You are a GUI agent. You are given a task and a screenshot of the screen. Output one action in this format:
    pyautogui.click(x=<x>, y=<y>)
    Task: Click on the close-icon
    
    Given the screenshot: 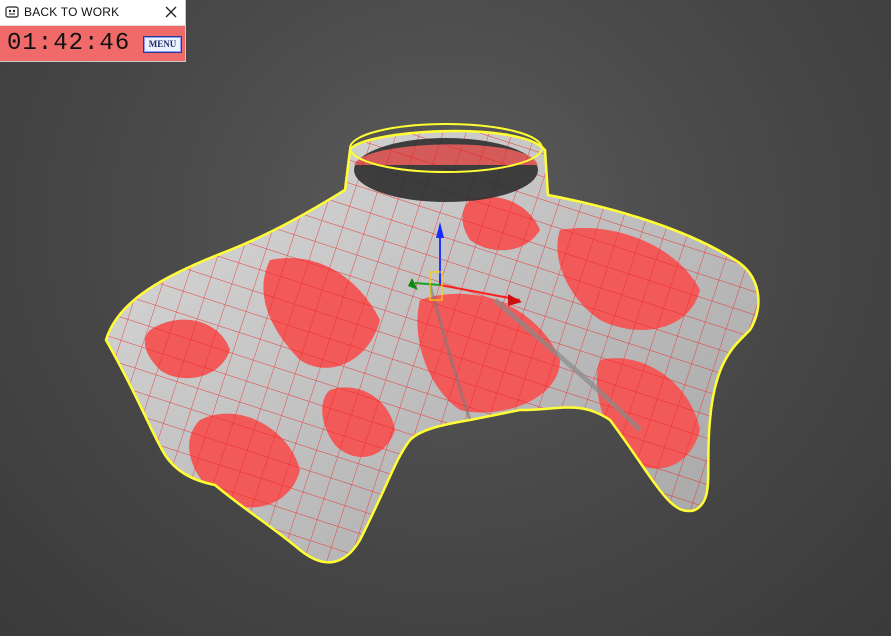 What is the action you would take?
    pyautogui.click(x=171, y=12)
    